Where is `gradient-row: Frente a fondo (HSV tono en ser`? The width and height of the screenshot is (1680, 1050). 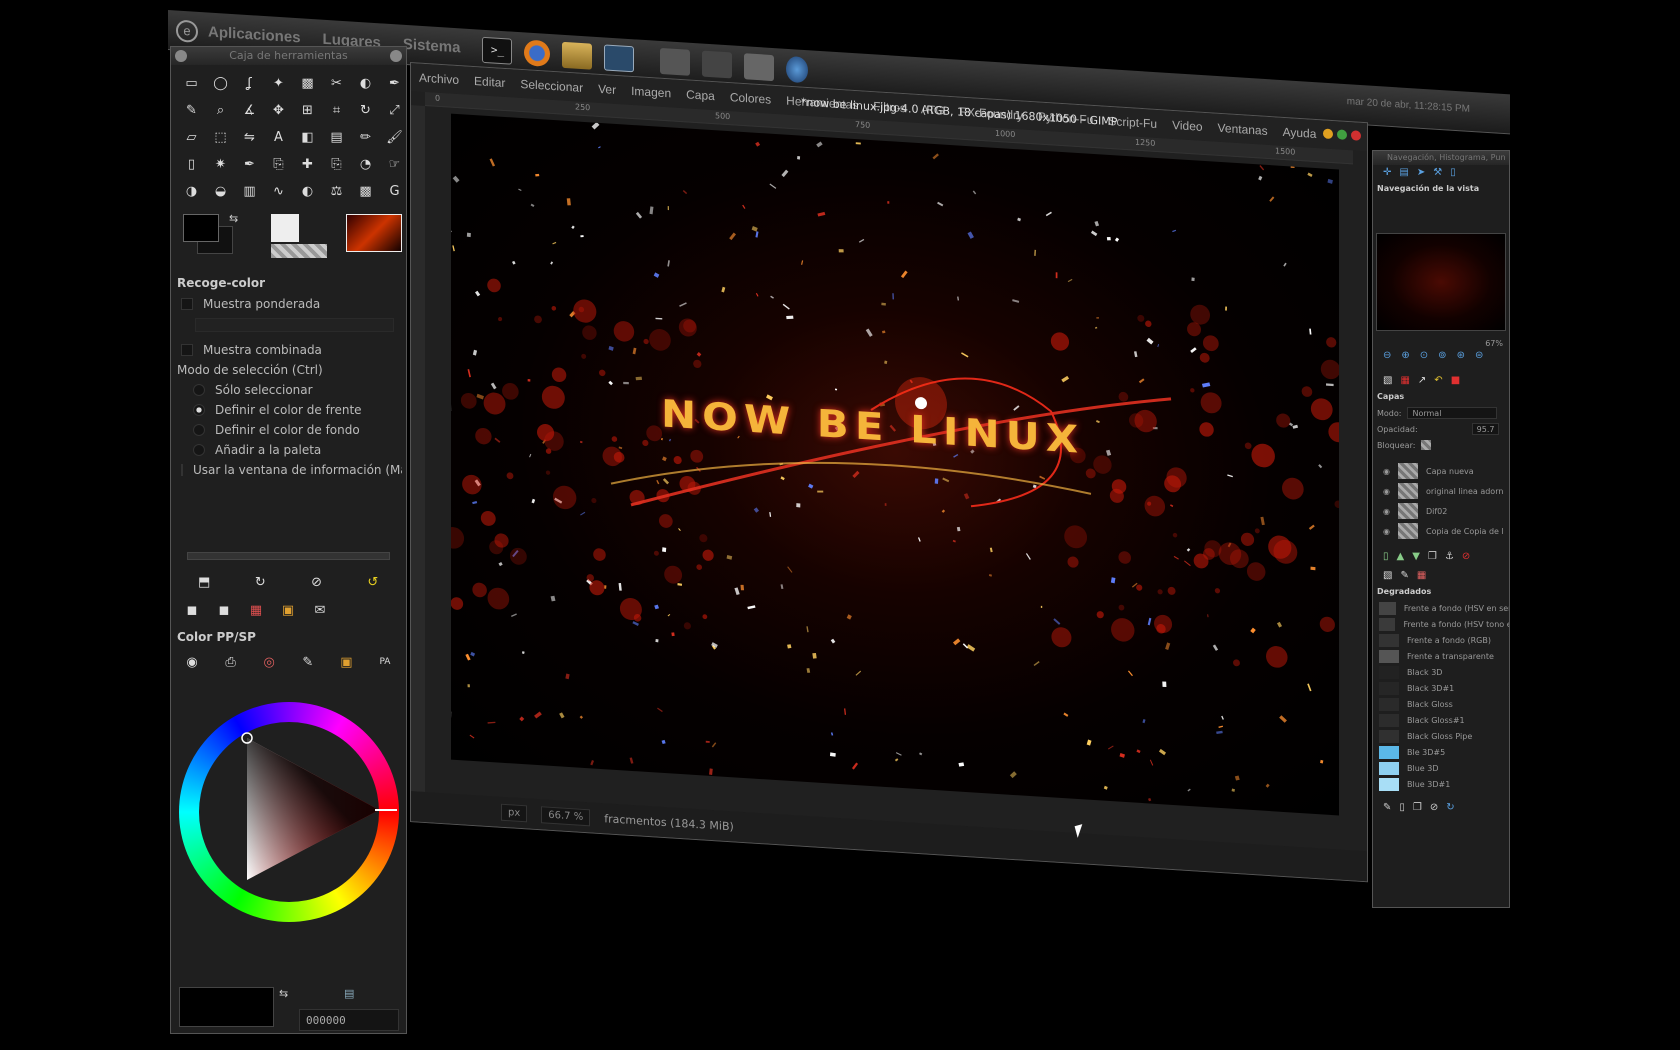
gradient-row: Frente a fondo (HSV tono en ser is located at coordinates (1441, 624).